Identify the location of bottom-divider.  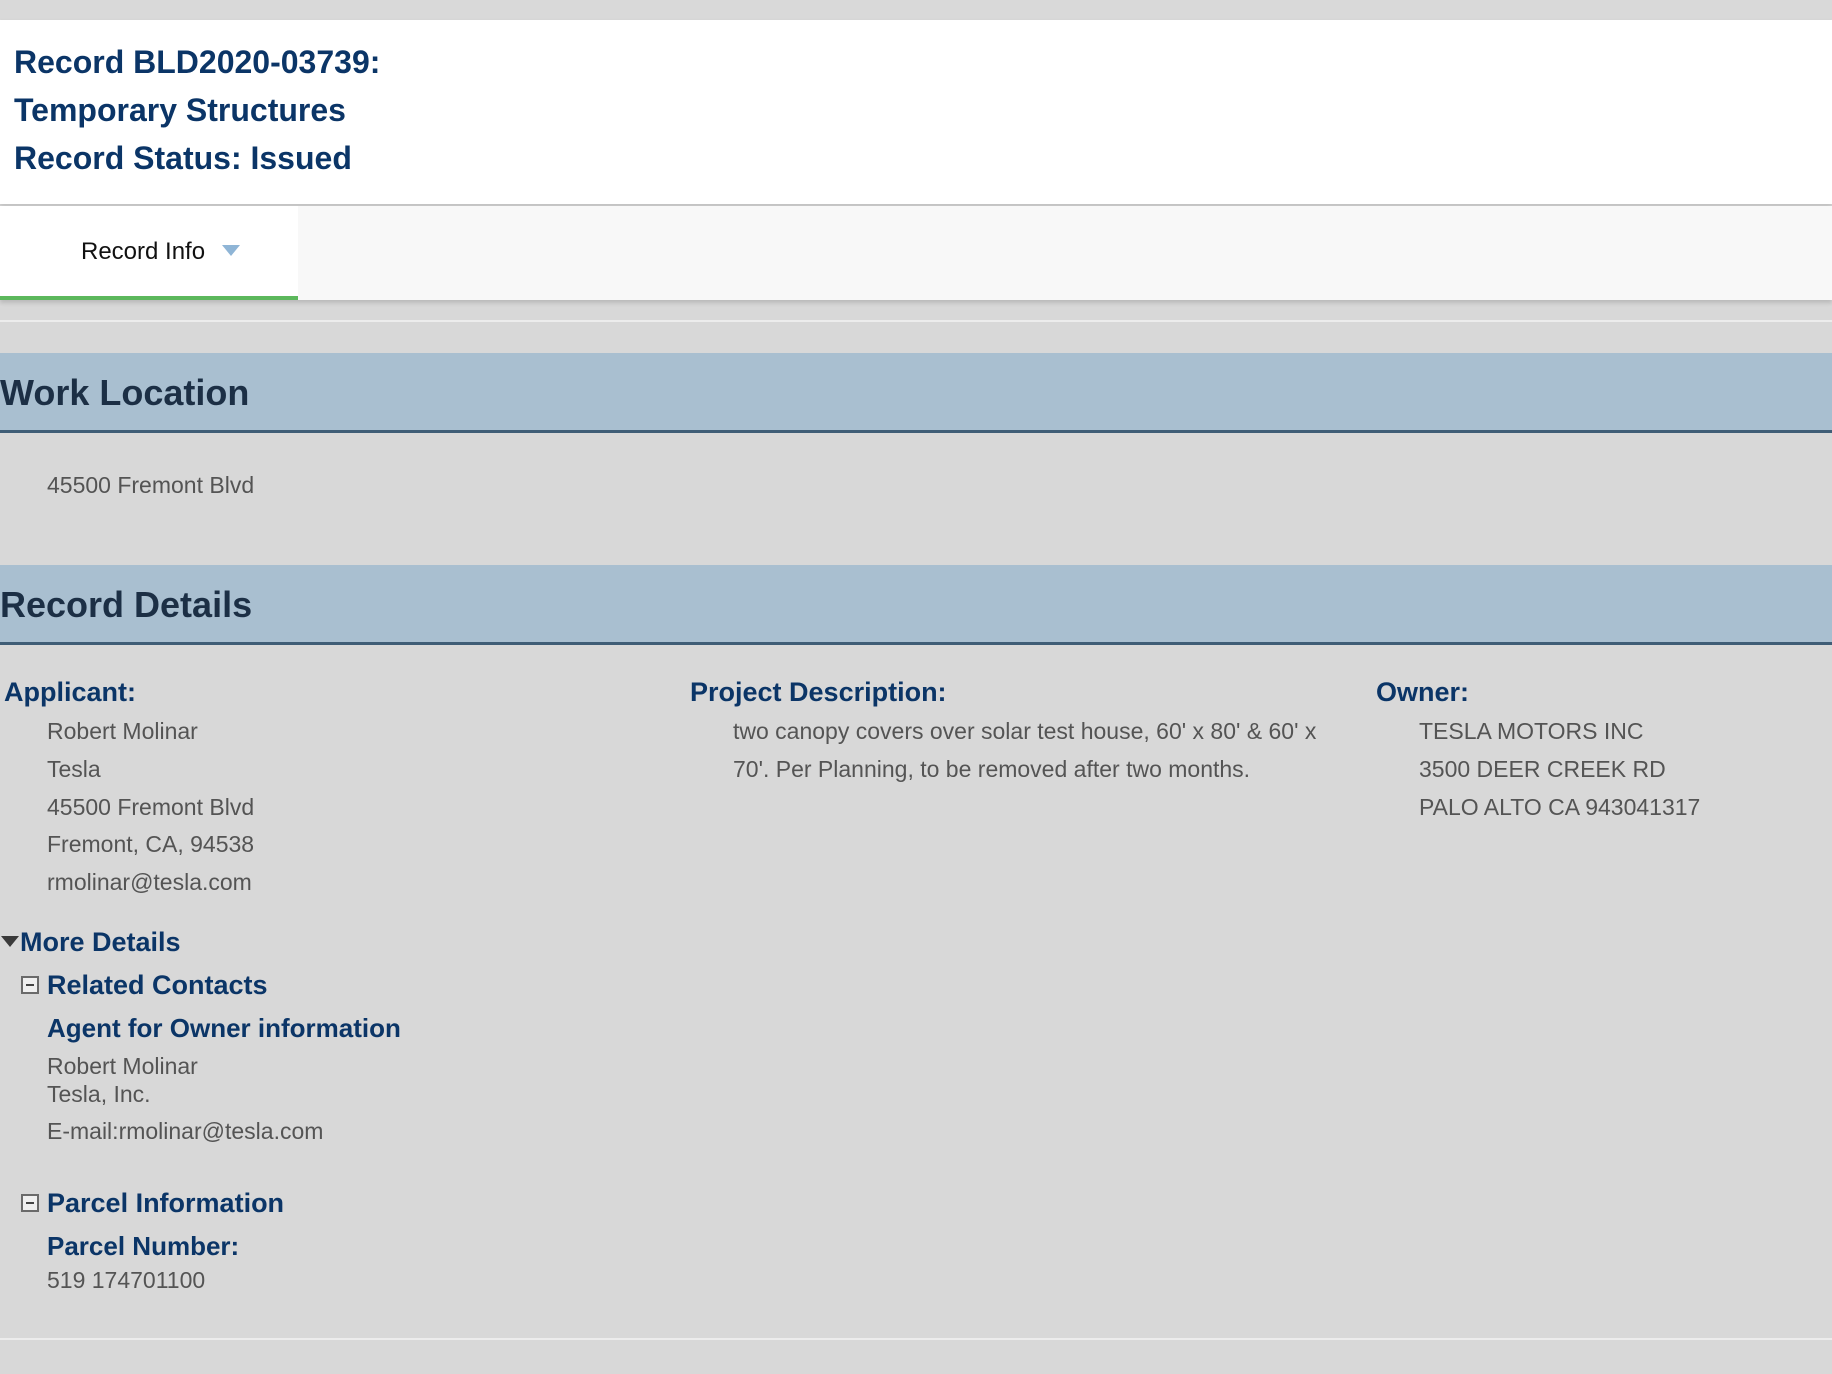
(916, 1339).